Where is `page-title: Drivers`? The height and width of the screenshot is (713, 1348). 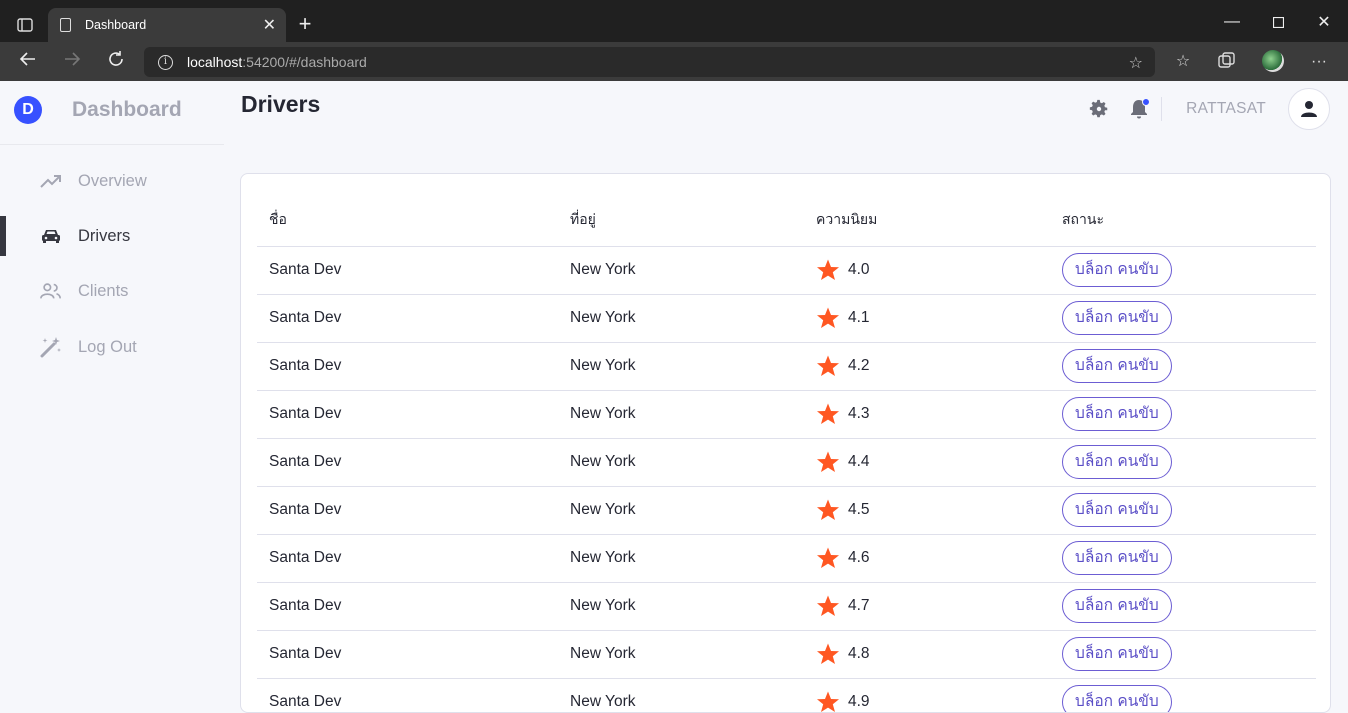 page-title: Drivers is located at coordinates (281, 104).